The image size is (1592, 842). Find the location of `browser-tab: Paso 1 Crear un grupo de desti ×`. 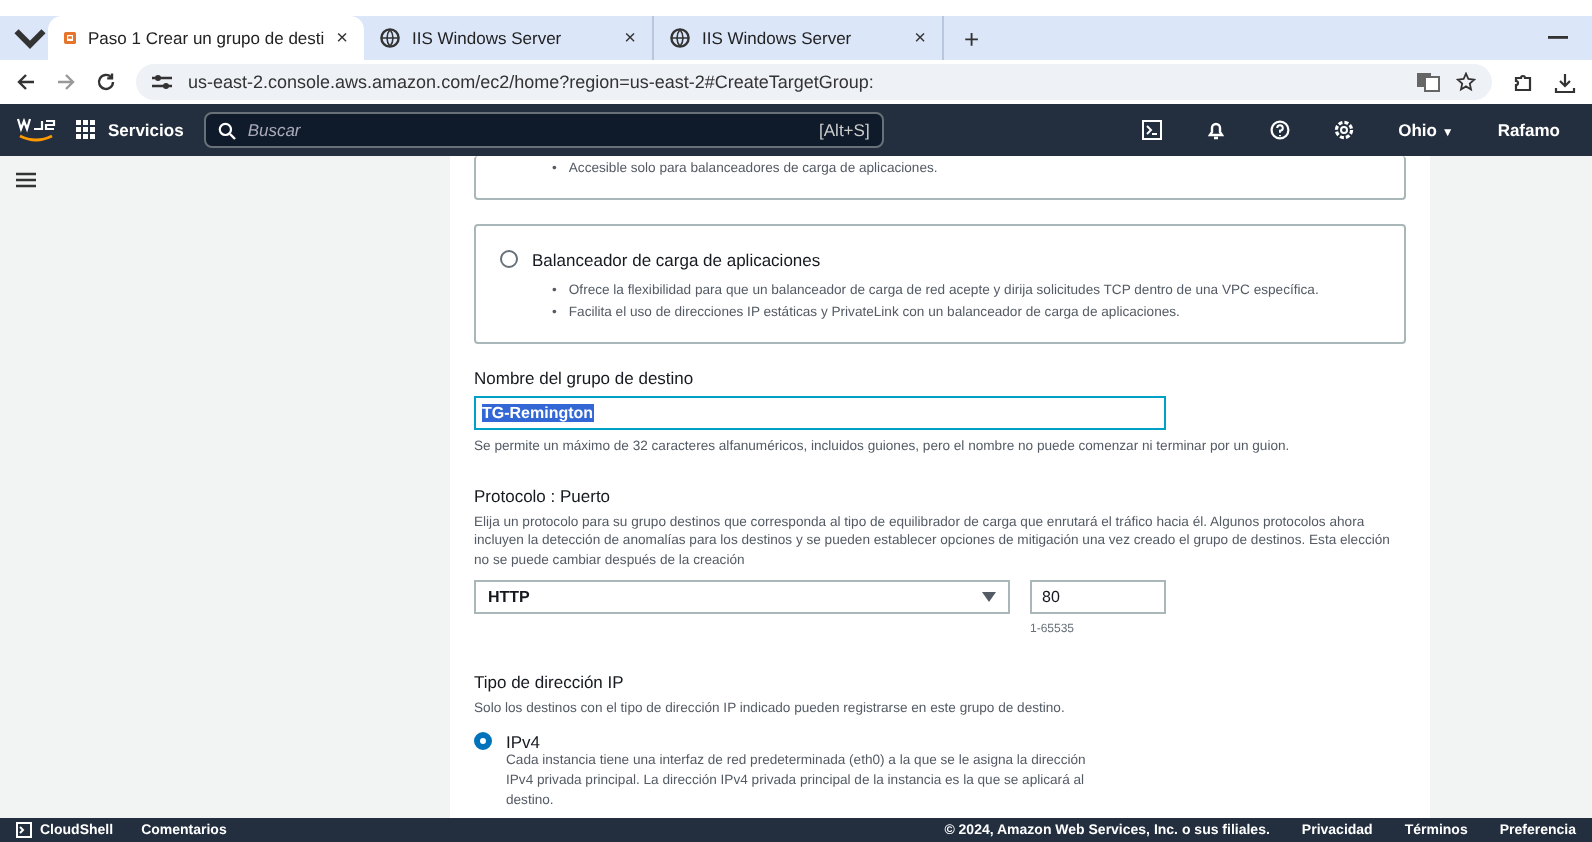

browser-tab: Paso 1 Crear un grupo de desti × is located at coordinates (206, 38).